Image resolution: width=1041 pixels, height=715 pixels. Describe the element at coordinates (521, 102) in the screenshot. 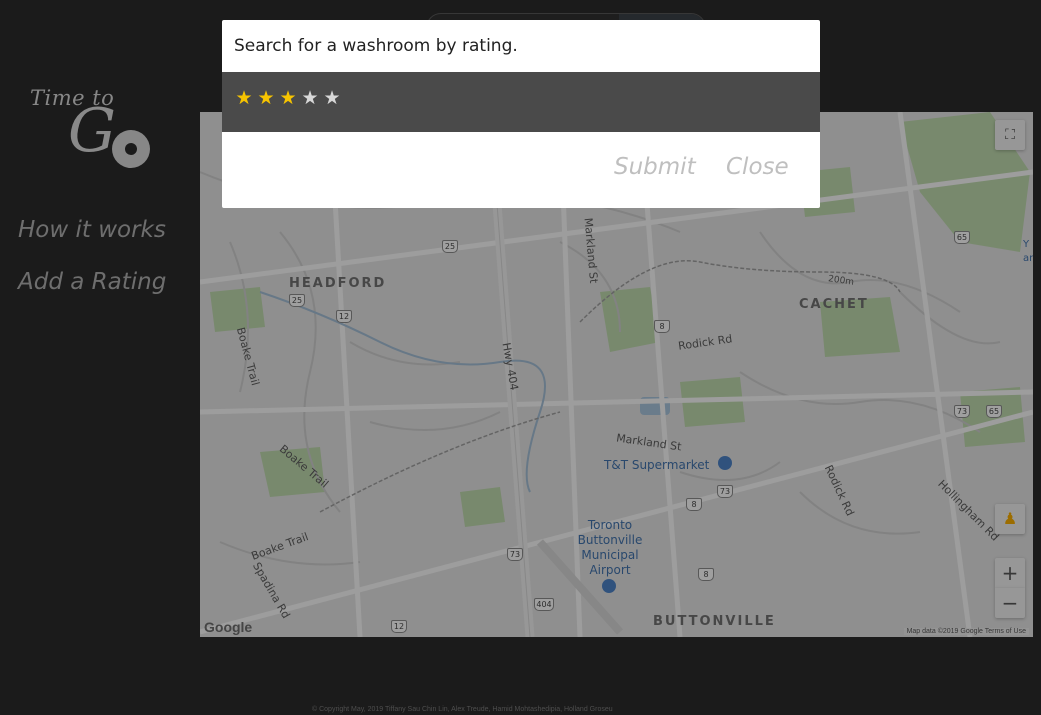

I see `star-rating-input: ★ ★ ★ ★ ★` at that location.